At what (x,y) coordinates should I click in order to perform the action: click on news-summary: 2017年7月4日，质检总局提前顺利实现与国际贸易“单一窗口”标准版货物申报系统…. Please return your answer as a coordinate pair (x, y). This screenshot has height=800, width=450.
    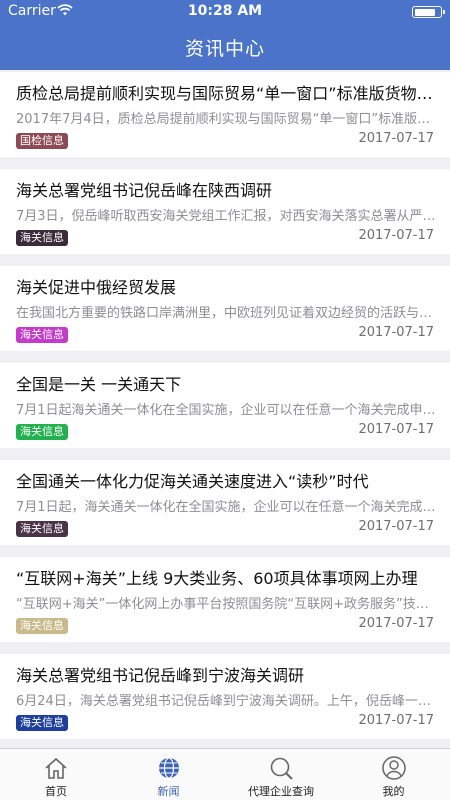
    Looking at the image, I should click on (226, 119).